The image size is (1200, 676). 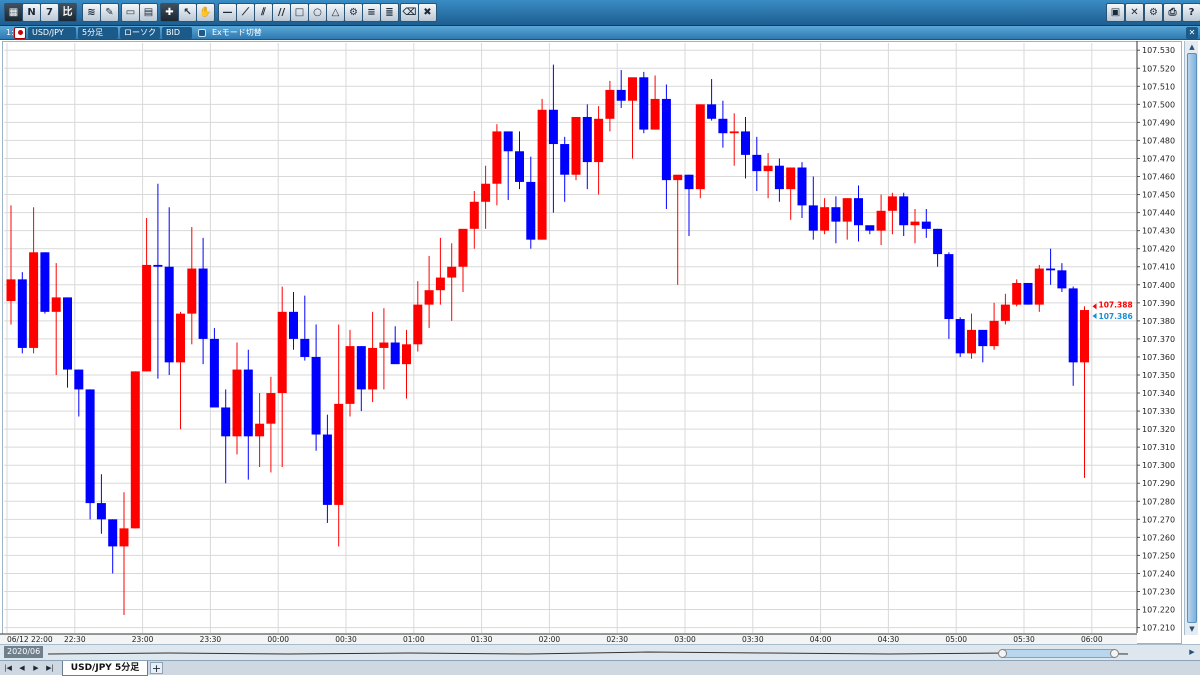 I want to click on y-tick-label: 107.220, so click(x=1158, y=610).